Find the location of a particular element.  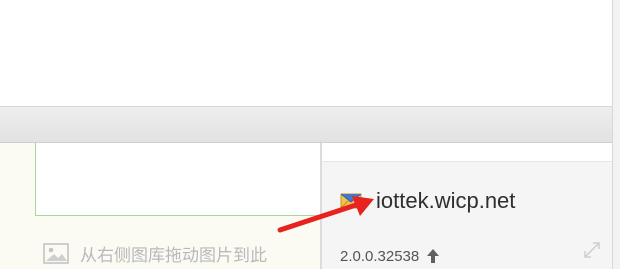

separator-band is located at coordinates (306, 124).